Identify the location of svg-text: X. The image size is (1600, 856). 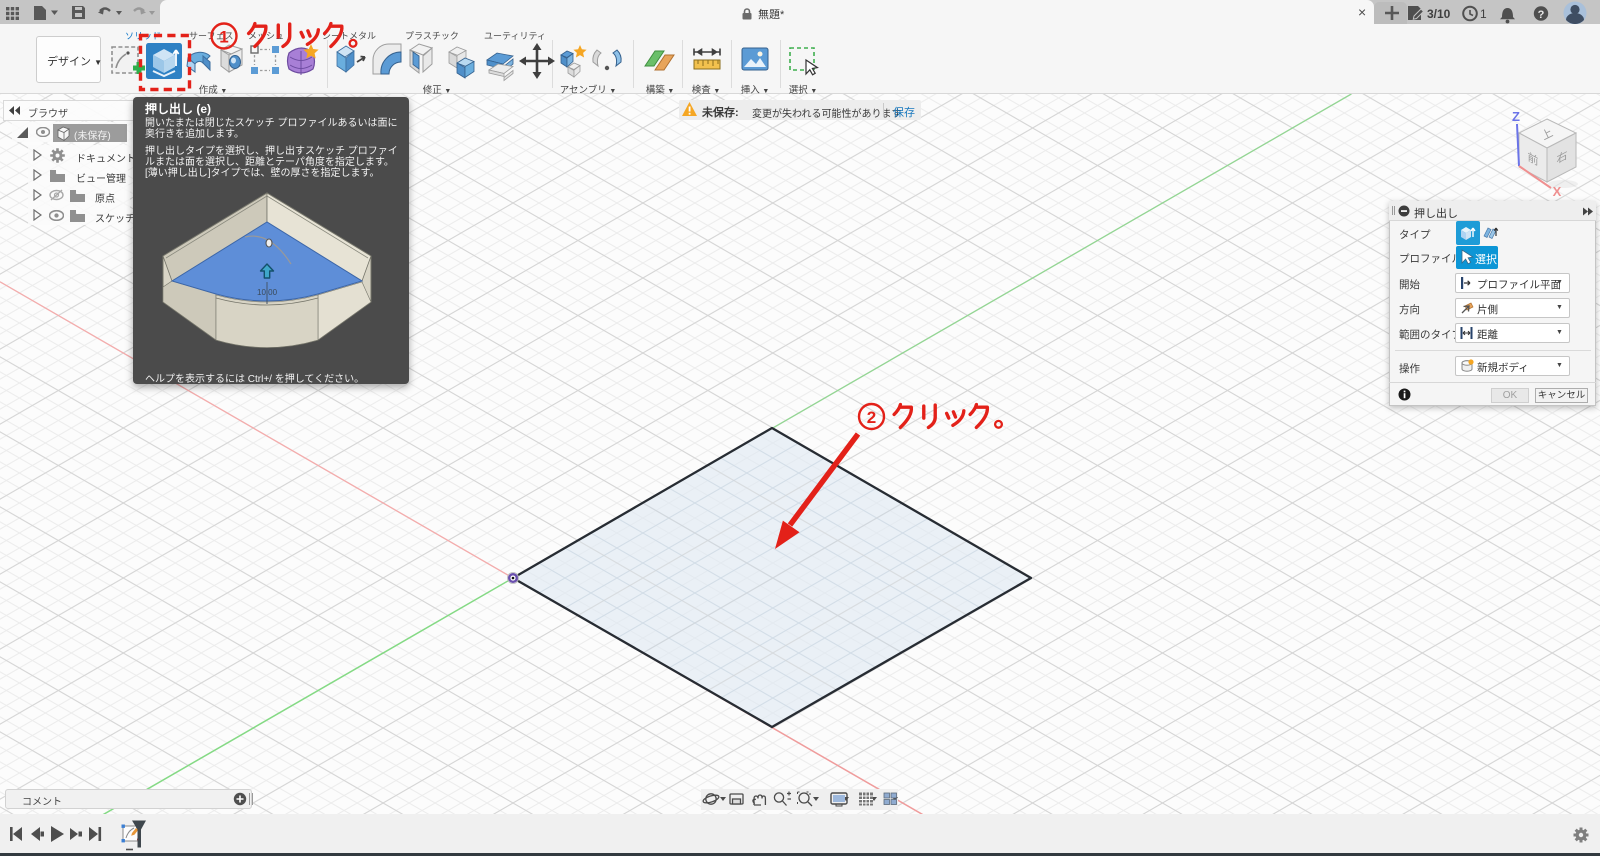
(1557, 191).